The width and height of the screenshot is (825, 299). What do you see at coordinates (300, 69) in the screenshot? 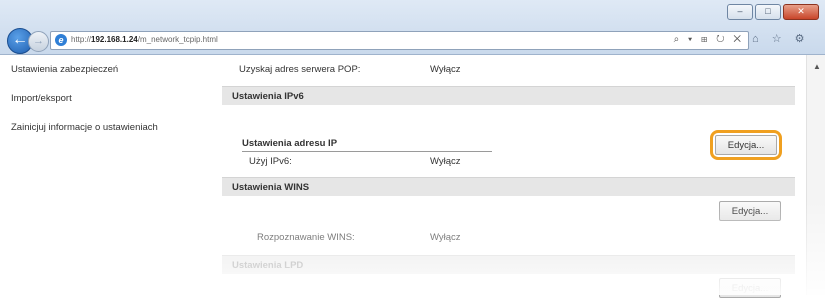
I see `pop-server-label: Uzyskaj adres serwera POP:` at bounding box center [300, 69].